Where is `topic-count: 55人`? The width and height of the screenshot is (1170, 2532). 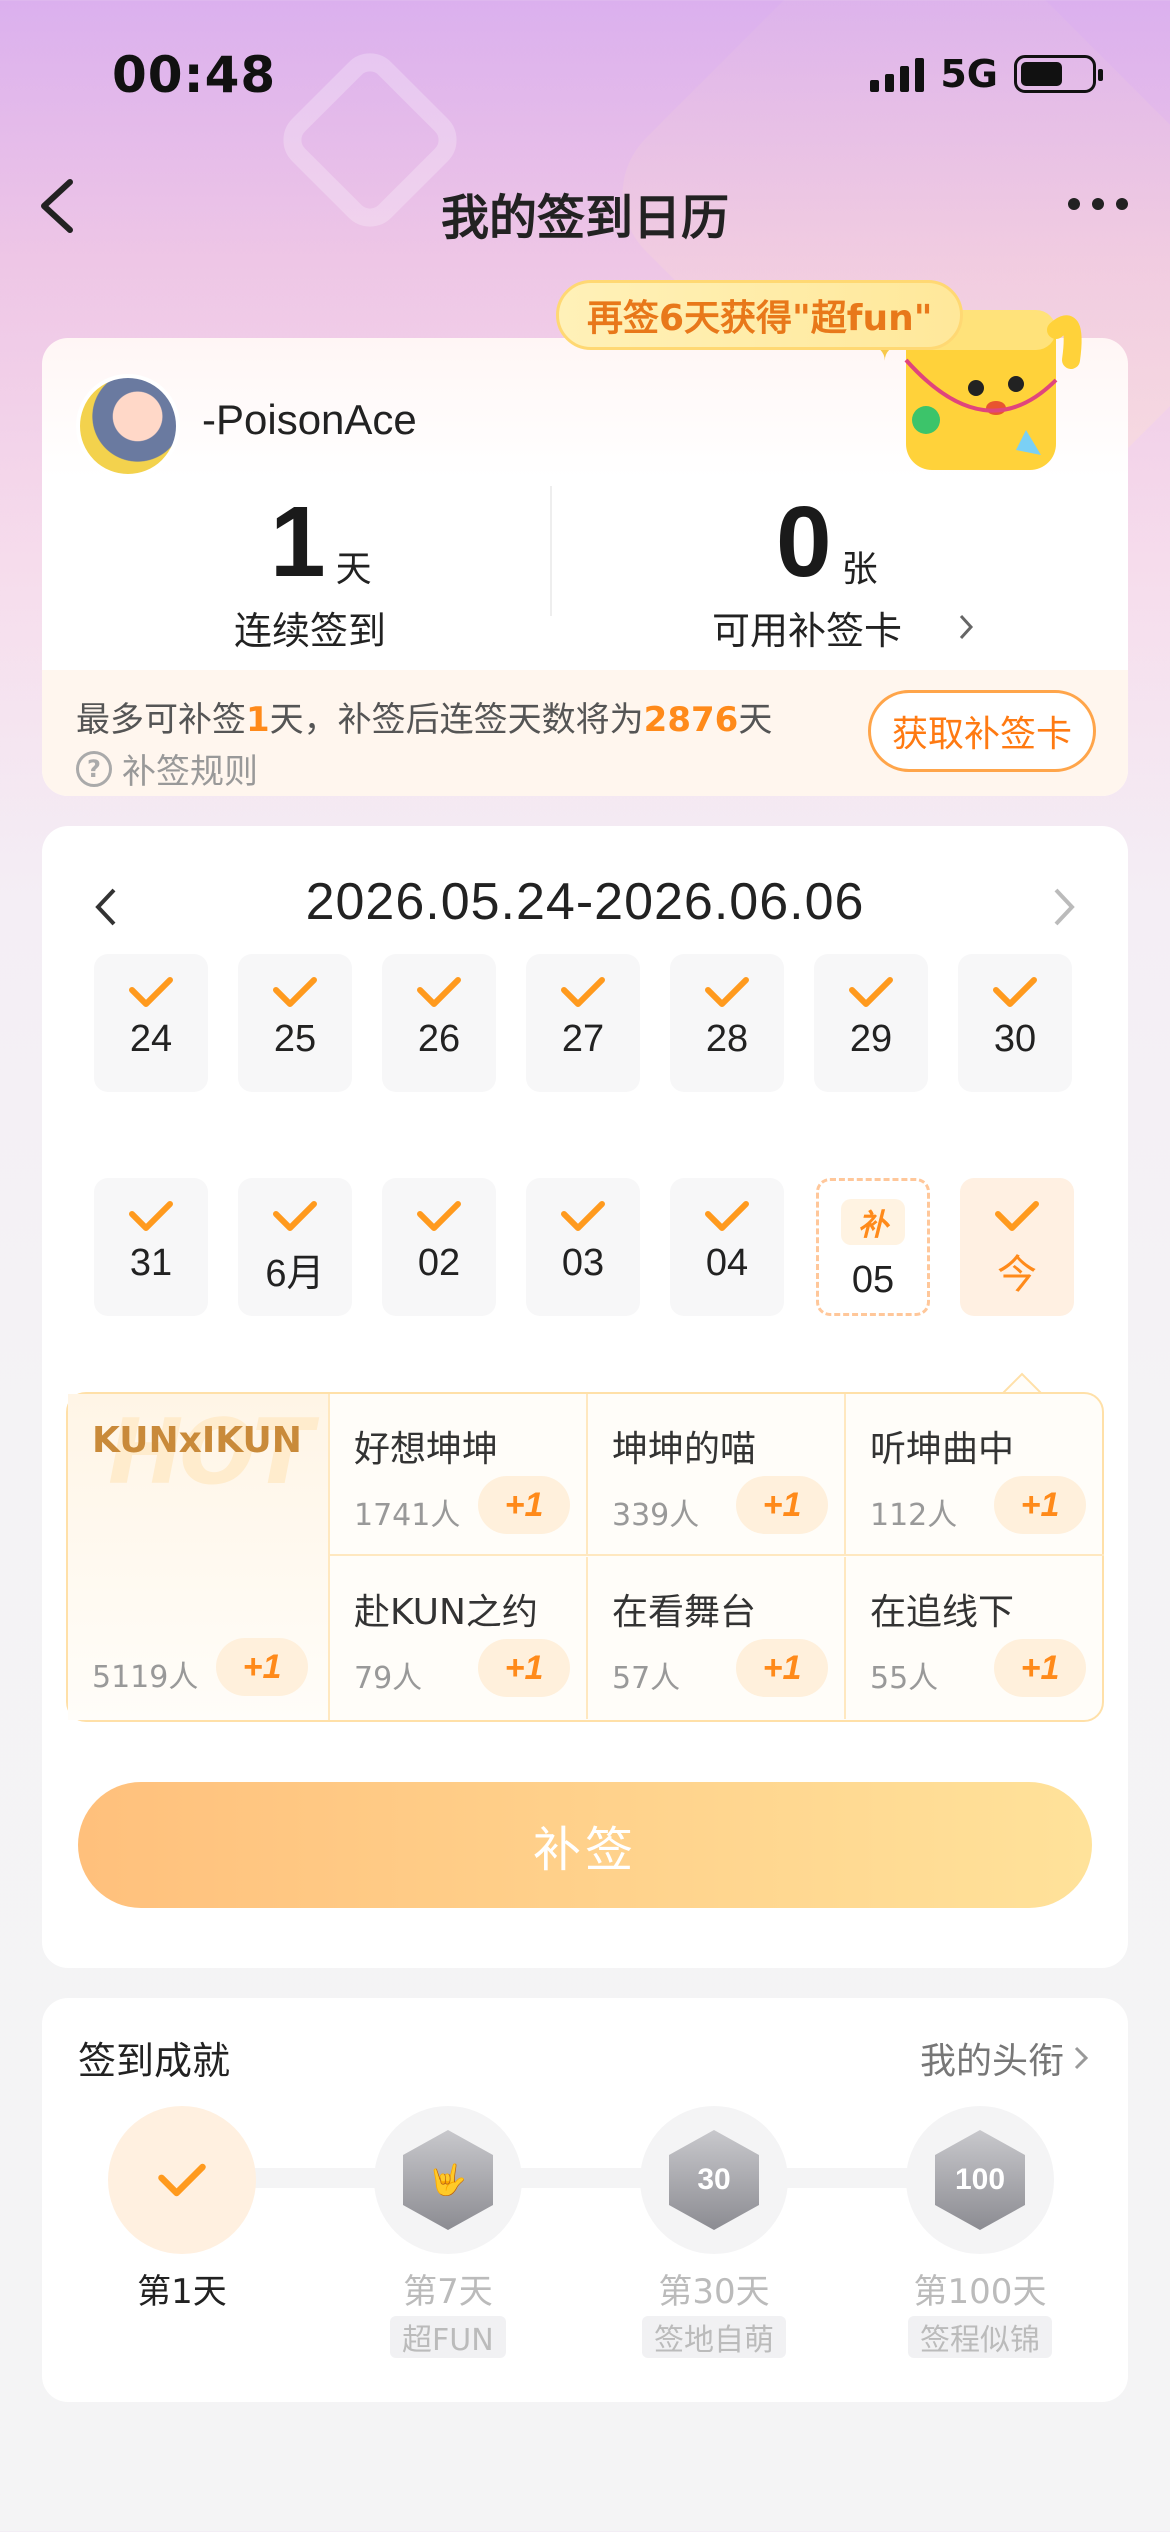 topic-count: 55人 is located at coordinates (904, 1678).